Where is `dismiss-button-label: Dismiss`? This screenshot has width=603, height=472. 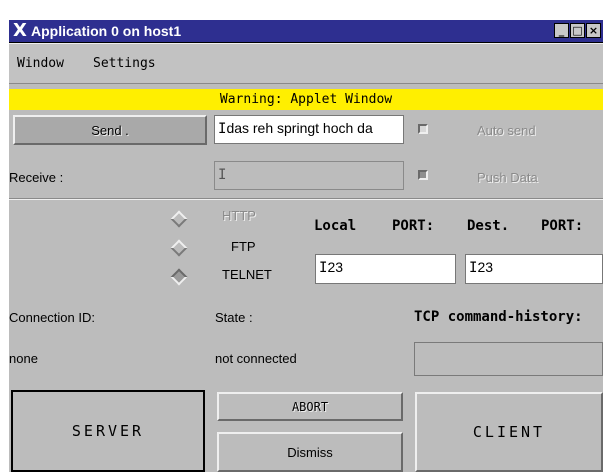 dismiss-button-label: Dismiss is located at coordinates (310, 452).